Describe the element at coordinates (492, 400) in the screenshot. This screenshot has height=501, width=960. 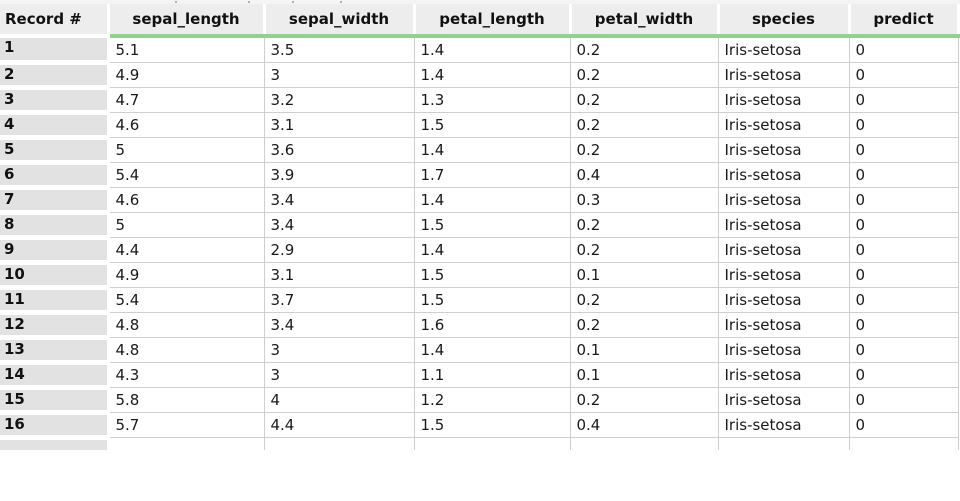
I see `petal-length-cell: 1.2` at that location.